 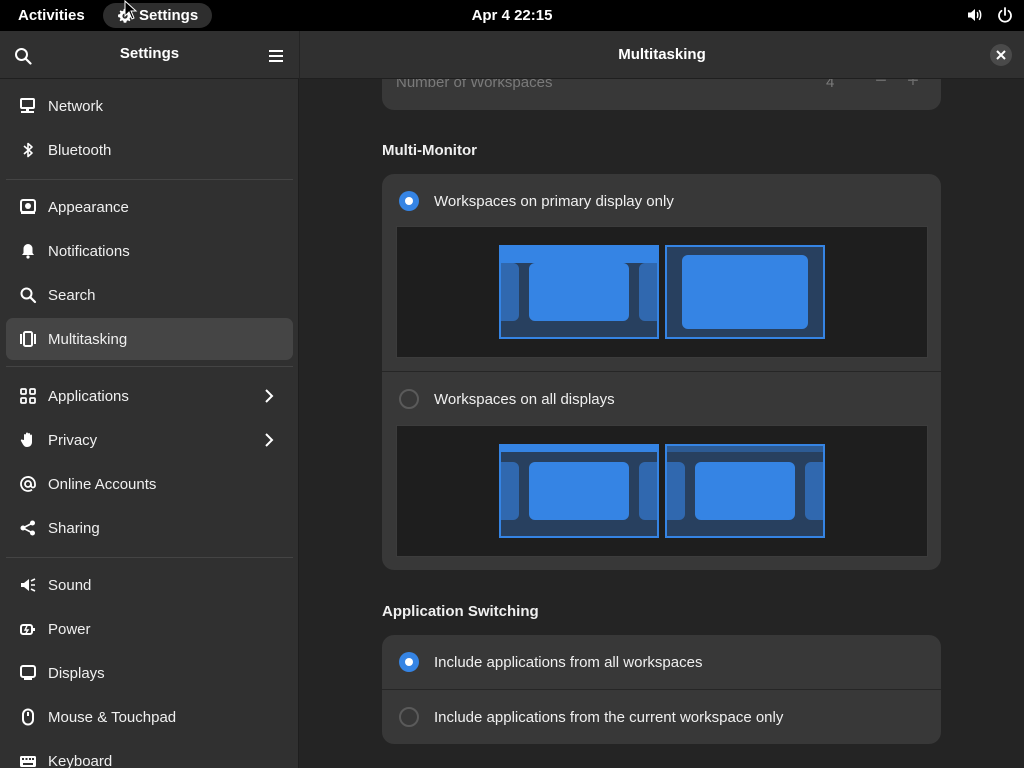 I want to click on sidebar-item-bluetooth: Bluetooth, so click(x=149, y=150).